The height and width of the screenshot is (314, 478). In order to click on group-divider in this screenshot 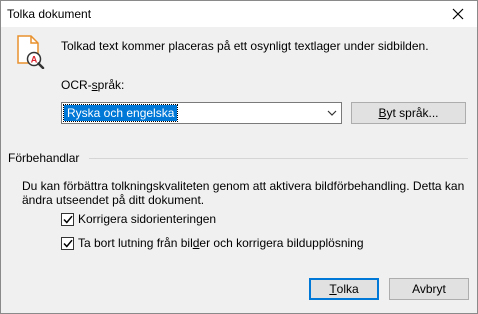, I will do `click(278, 158)`.